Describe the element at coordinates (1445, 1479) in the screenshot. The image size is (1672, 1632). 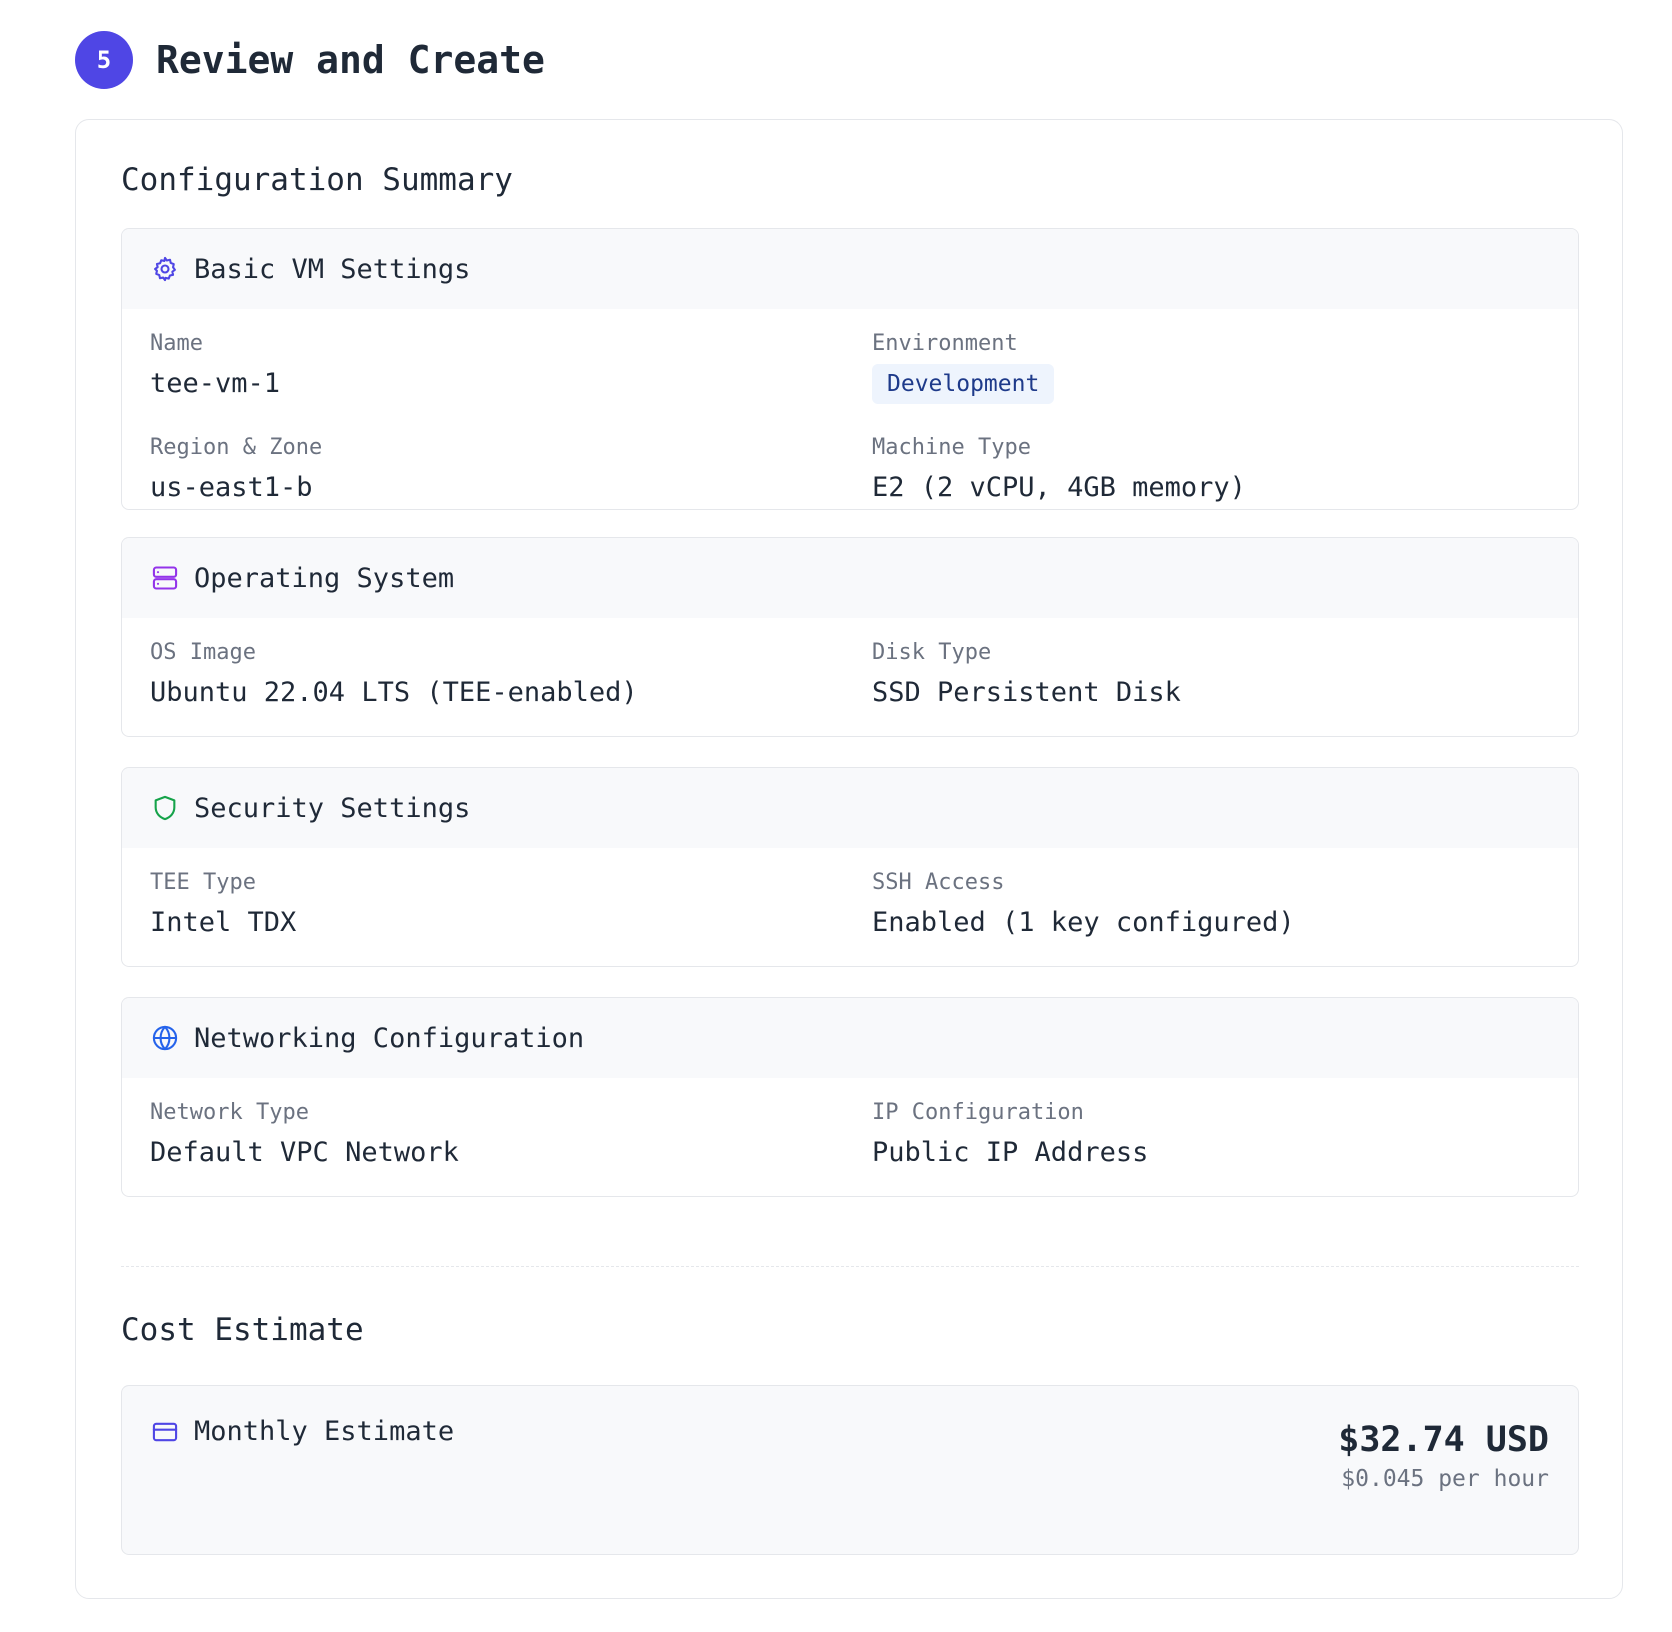
I see `hourly-cost-rate: $0.045 per hour` at that location.